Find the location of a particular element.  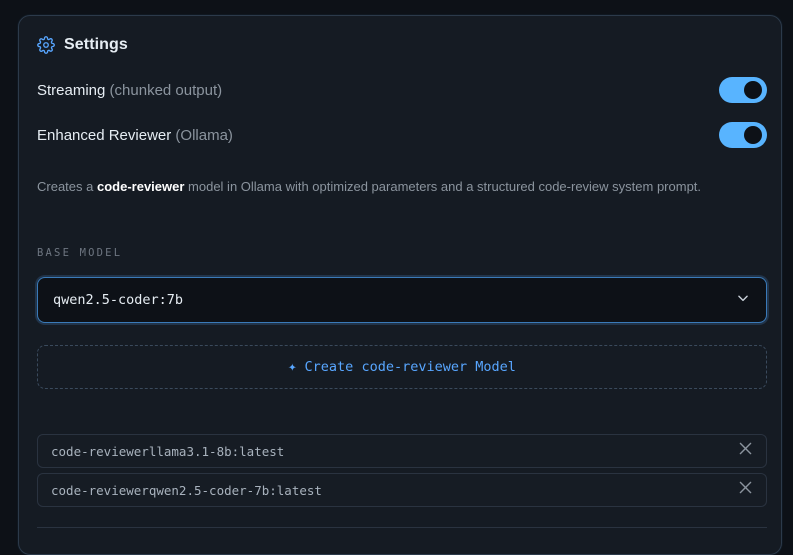

model-list-item: code-reviewerqwen2.5-coder-7b:latest is located at coordinates (402, 490).